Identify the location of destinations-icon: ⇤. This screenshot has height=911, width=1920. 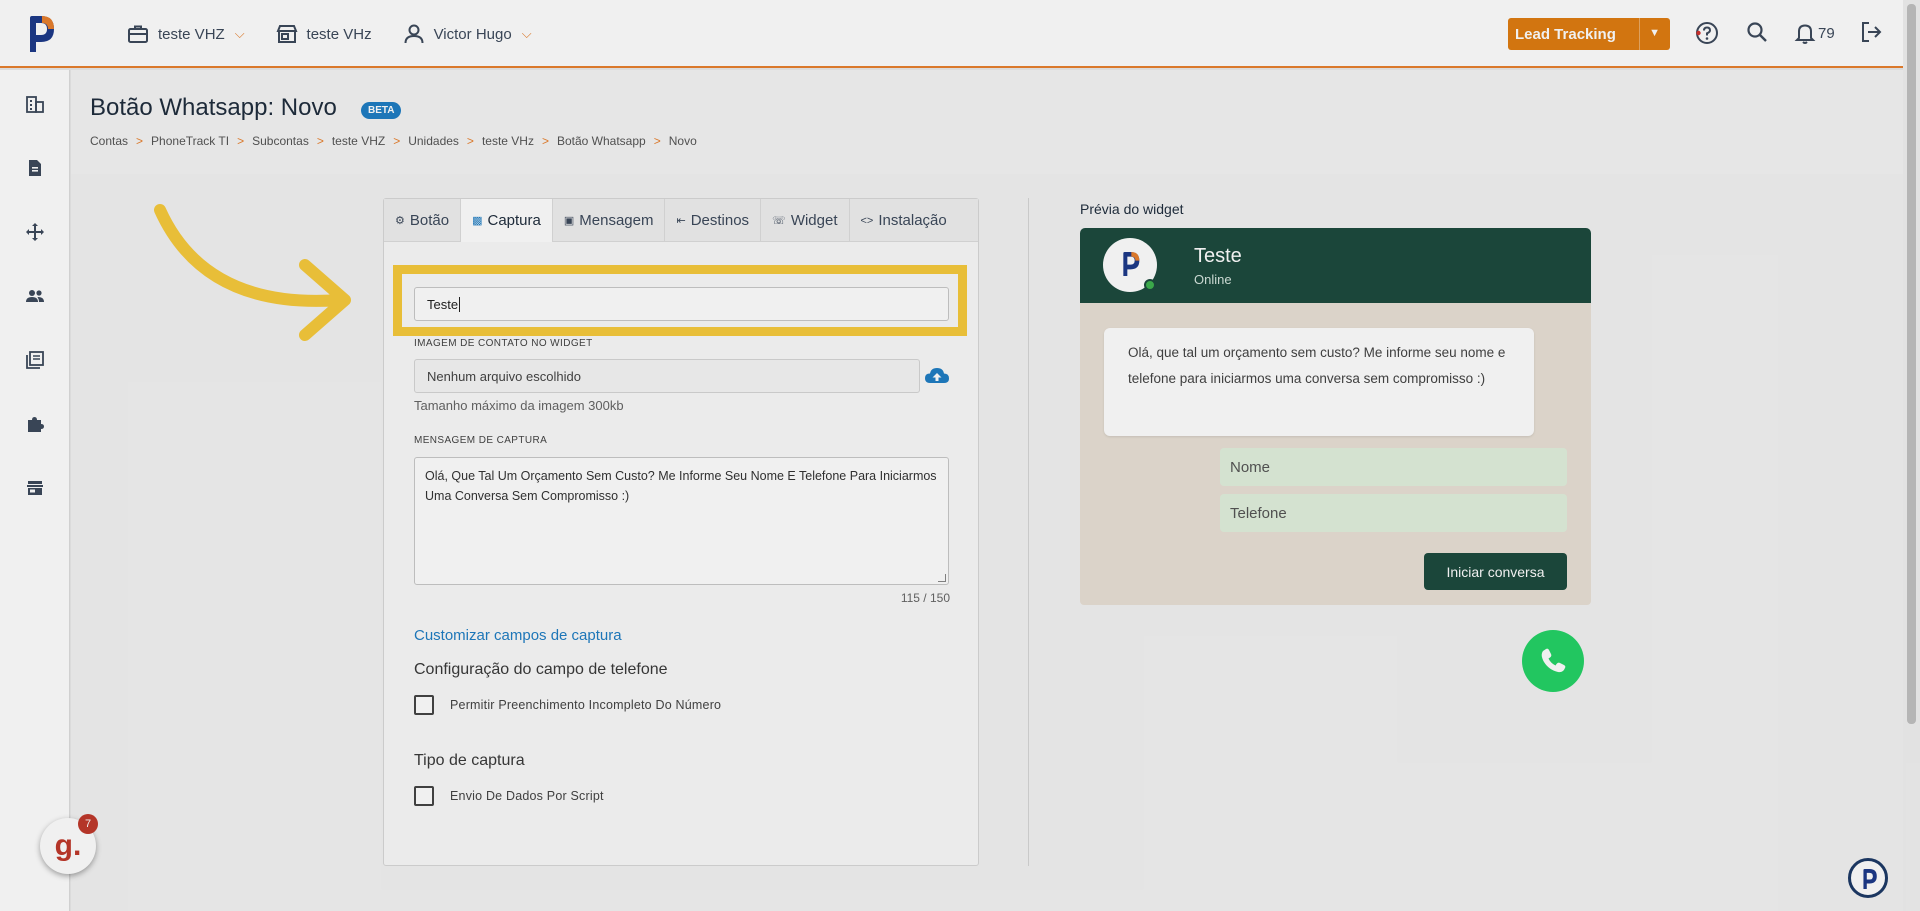
(681, 221).